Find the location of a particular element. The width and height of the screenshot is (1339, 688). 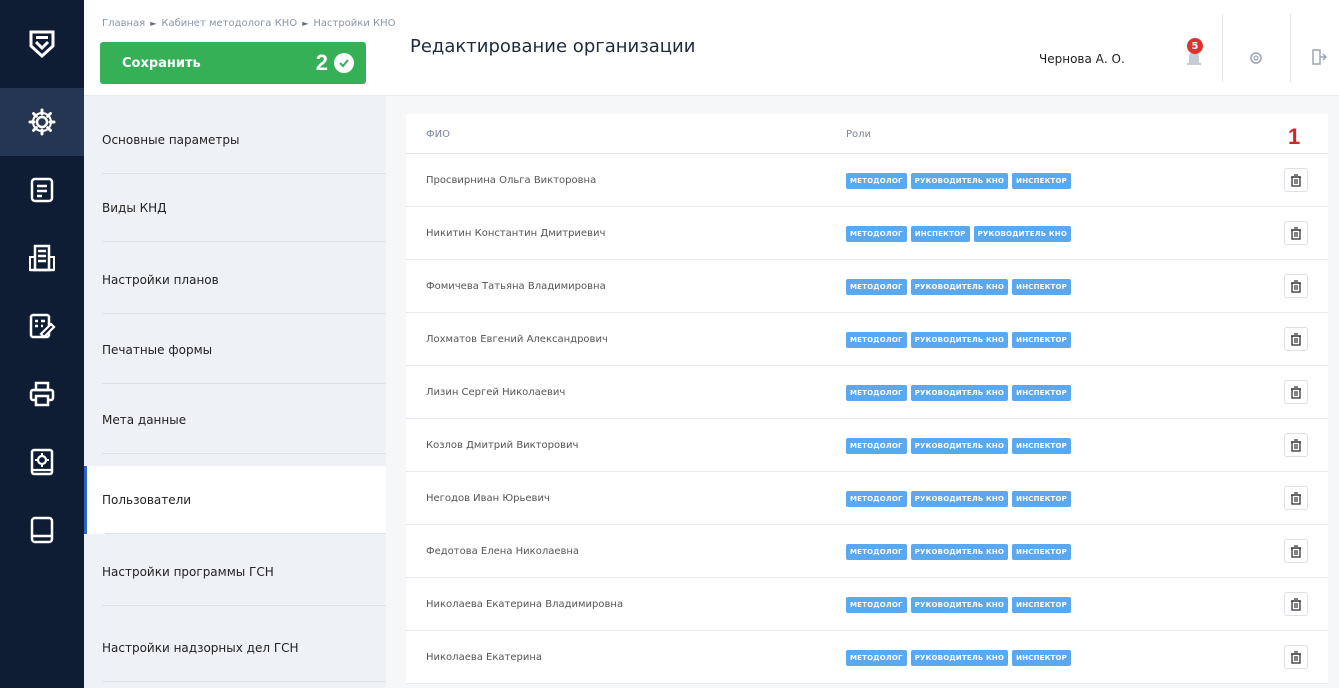

user-fio: Фомичева Татьяна Владимировна is located at coordinates (516, 286).